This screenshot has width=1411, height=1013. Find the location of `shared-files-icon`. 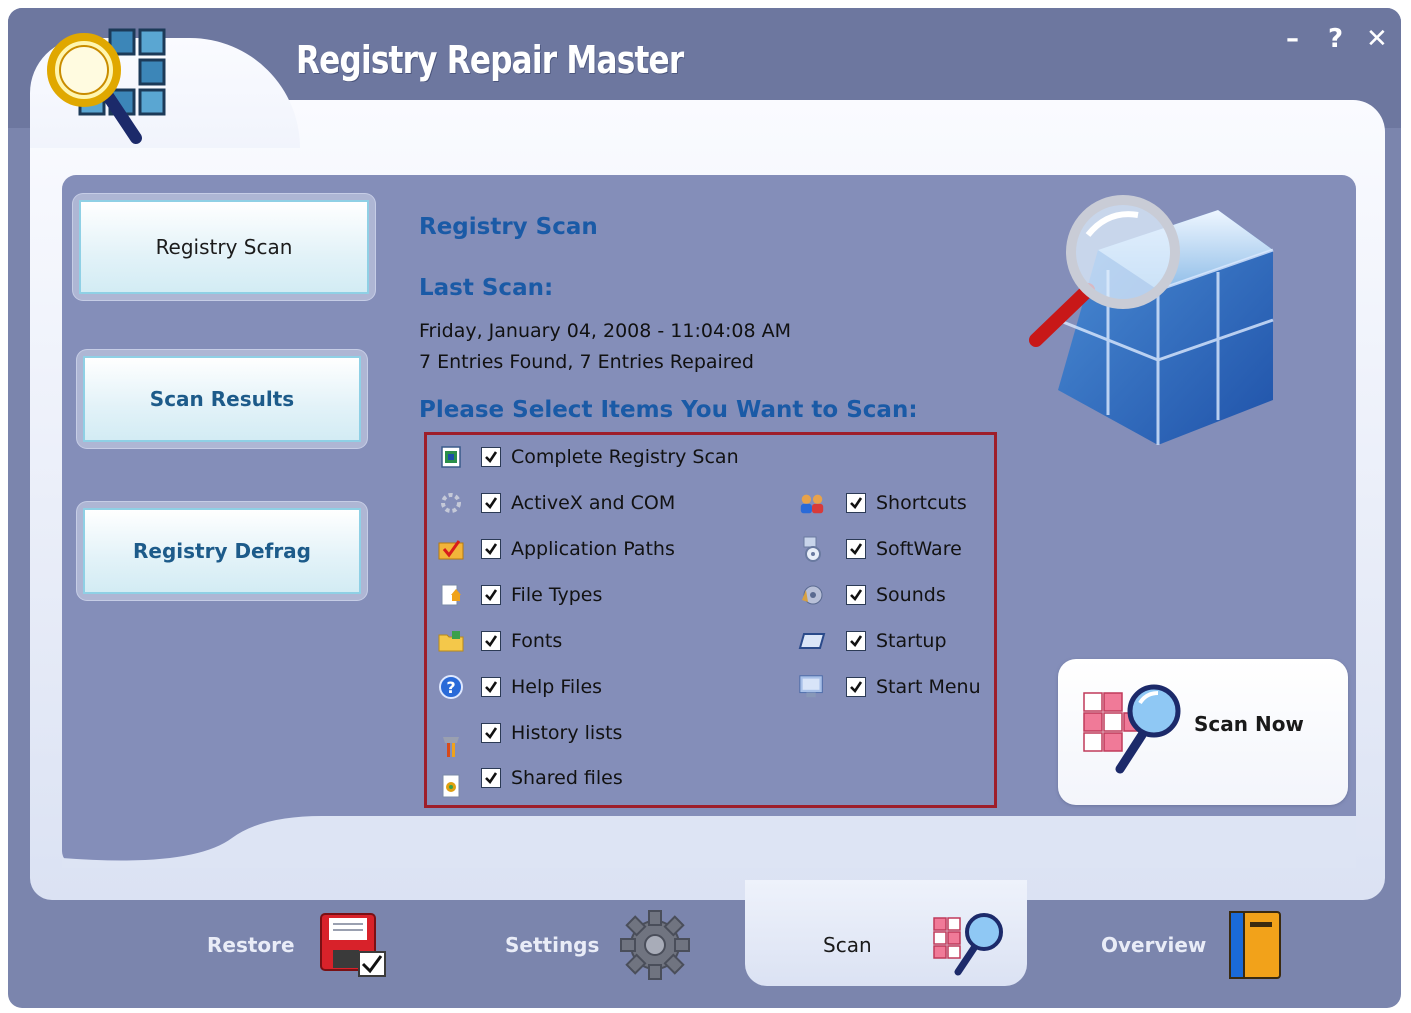

shared-files-icon is located at coordinates (451, 781).